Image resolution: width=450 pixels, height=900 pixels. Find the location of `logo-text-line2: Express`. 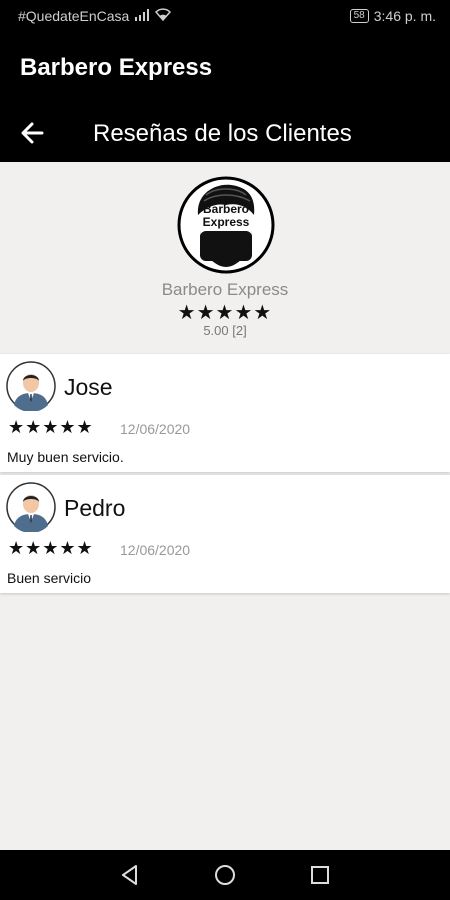

logo-text-line2: Express is located at coordinates (226, 222).